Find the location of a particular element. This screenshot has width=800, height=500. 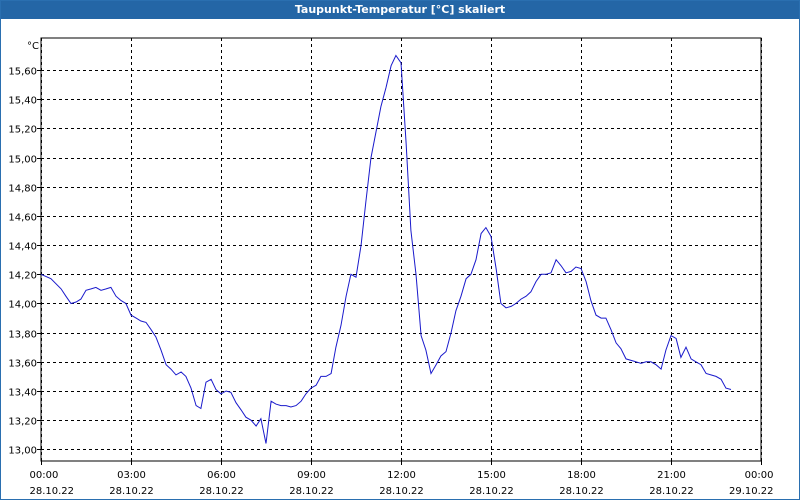

y-tick-label: 13,40 is located at coordinates (22, 393).